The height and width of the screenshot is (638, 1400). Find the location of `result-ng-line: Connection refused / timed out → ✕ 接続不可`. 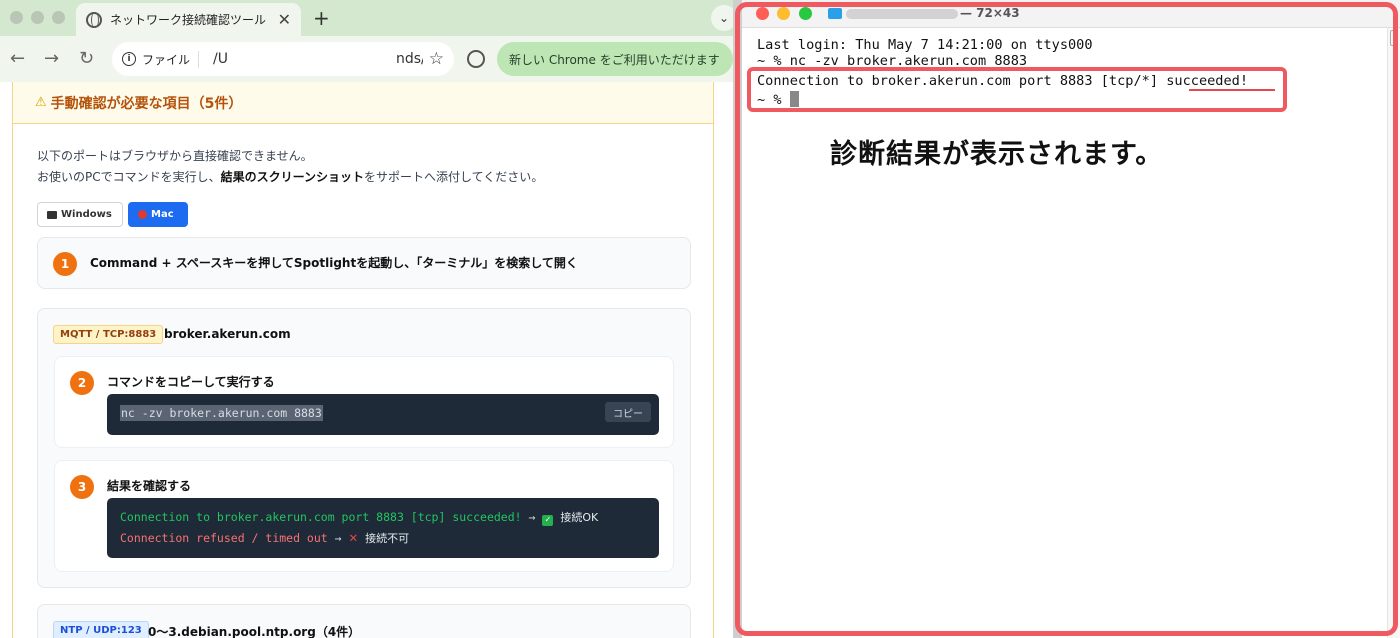

result-ng-line: Connection refused / timed out → ✕ 接続不可 is located at coordinates (265, 538).